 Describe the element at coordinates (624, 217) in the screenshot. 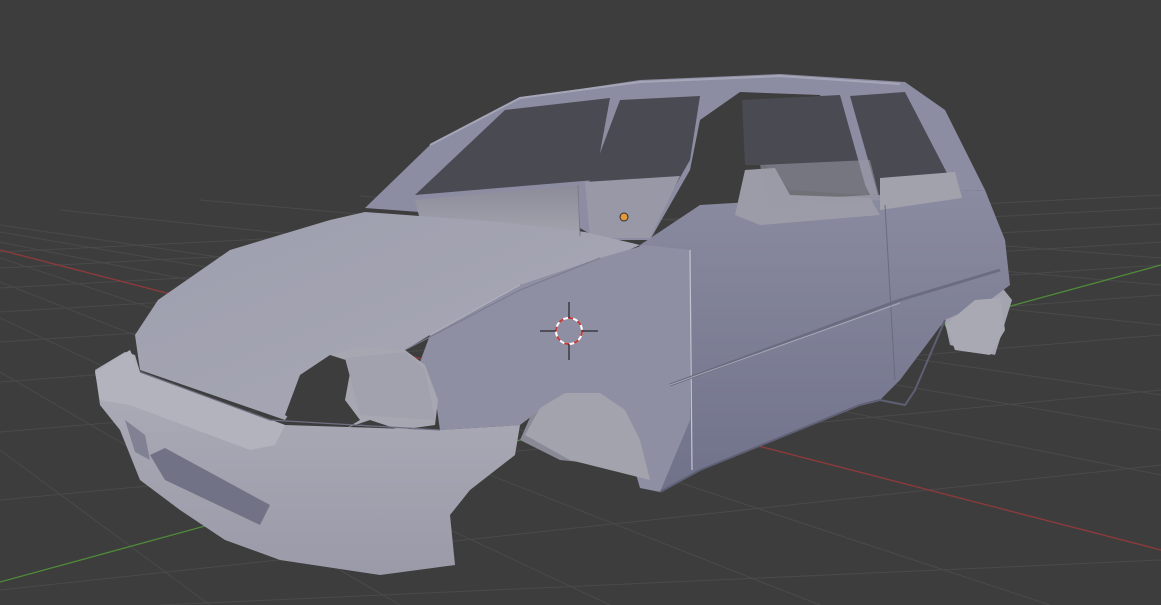

I see `object-origin-dot` at that location.